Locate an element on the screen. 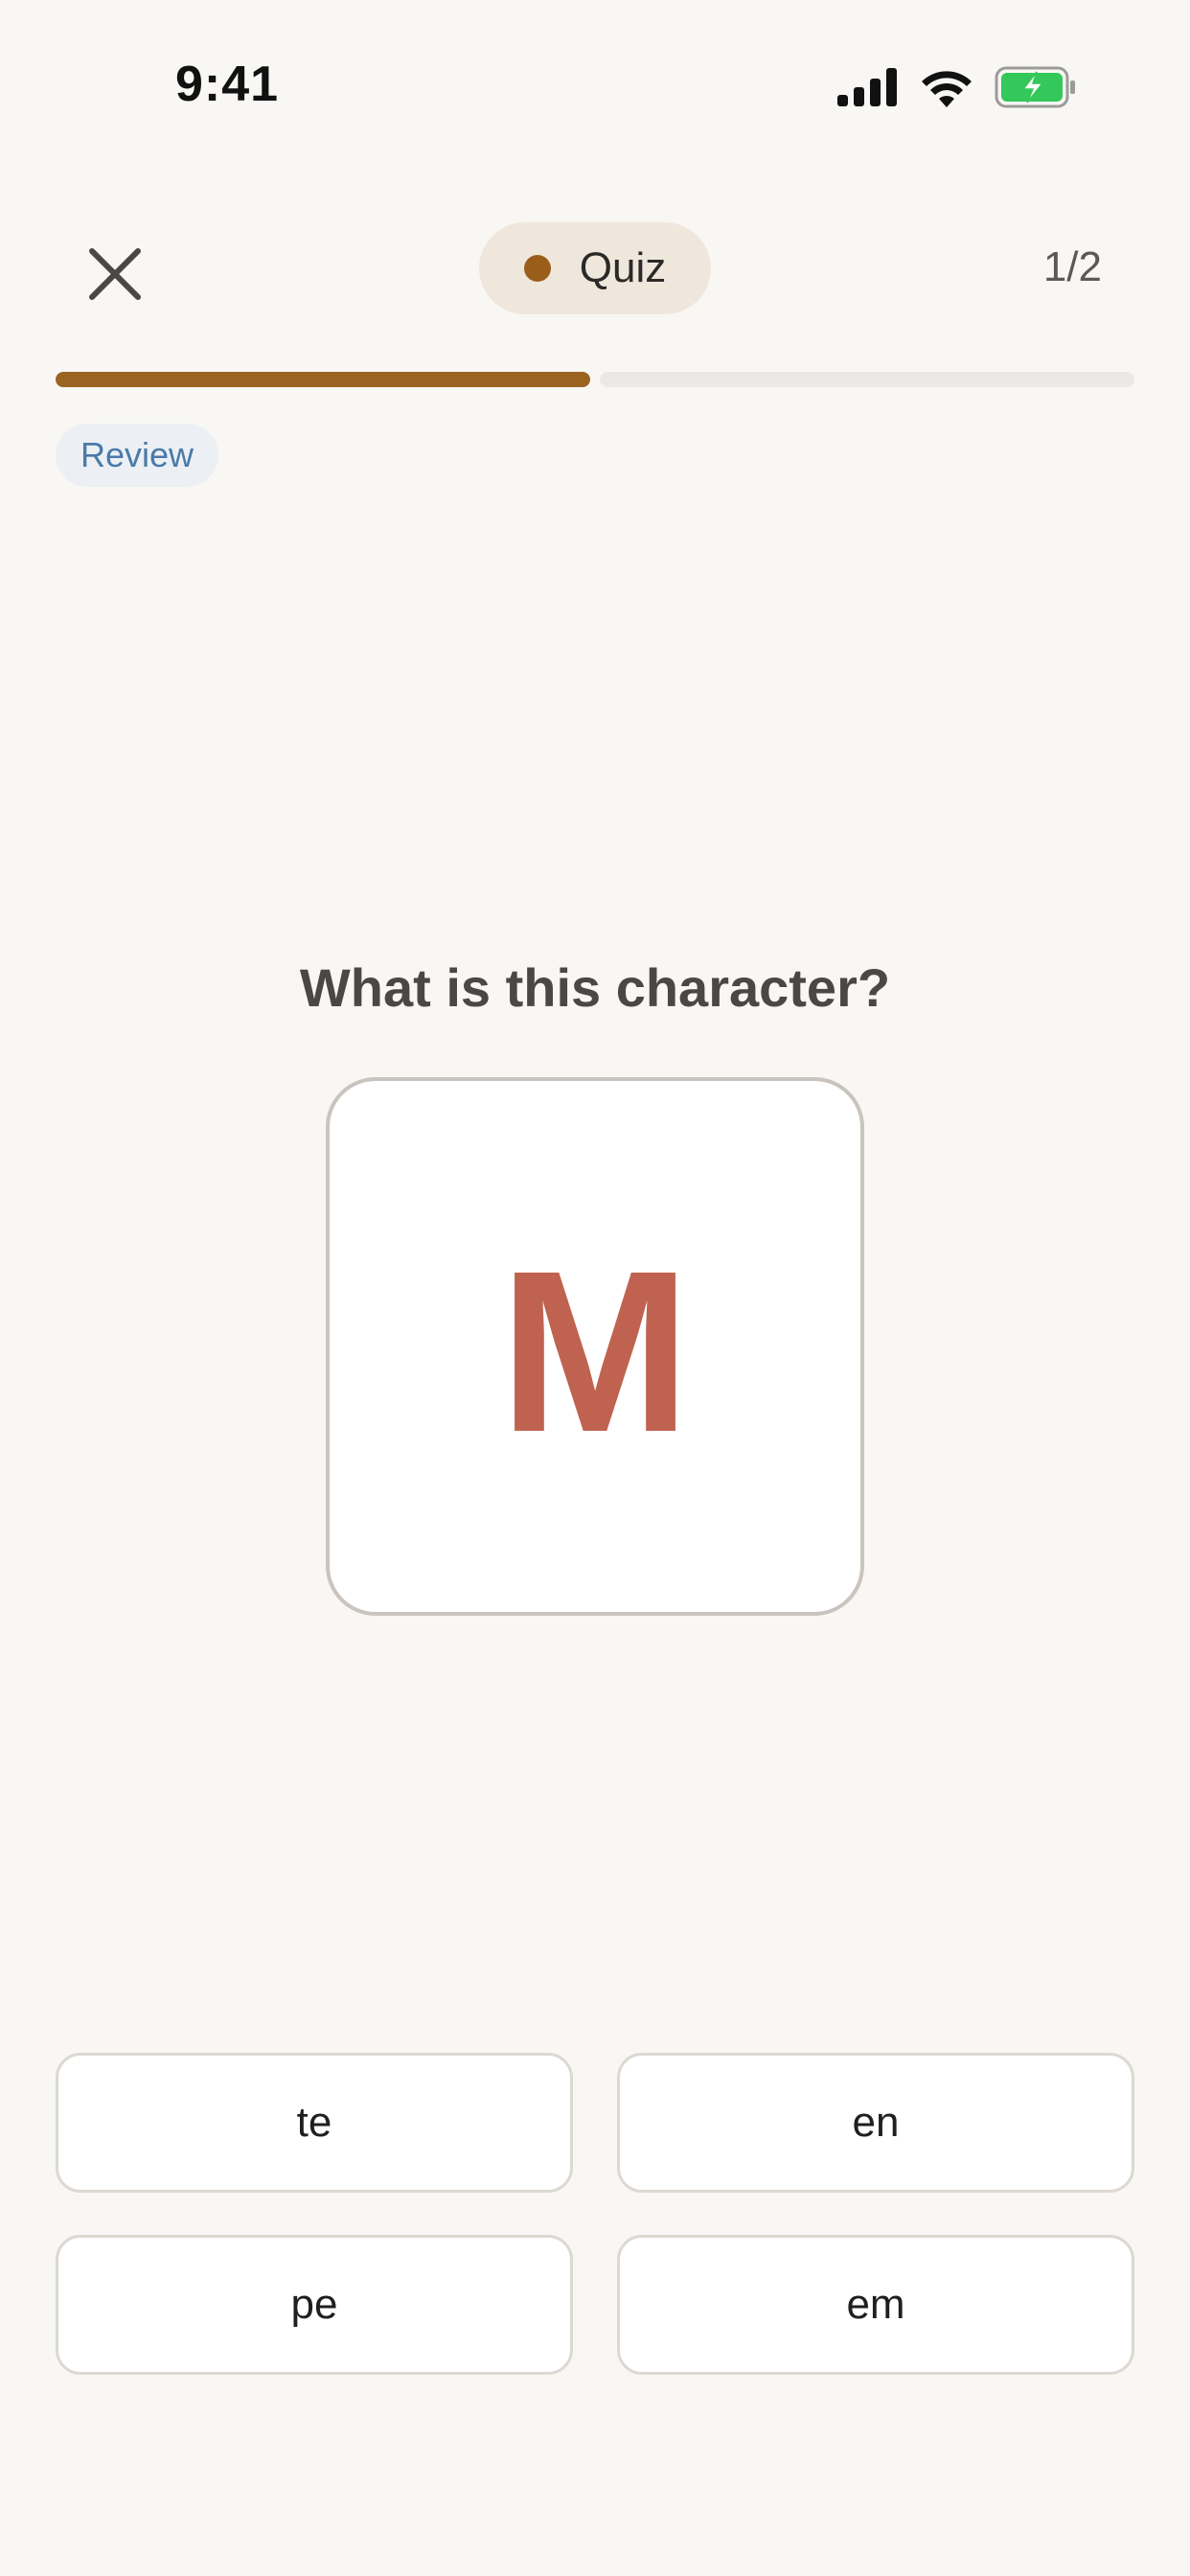 This screenshot has width=1190, height=2576. answer-option-en: en is located at coordinates (875, 2123).